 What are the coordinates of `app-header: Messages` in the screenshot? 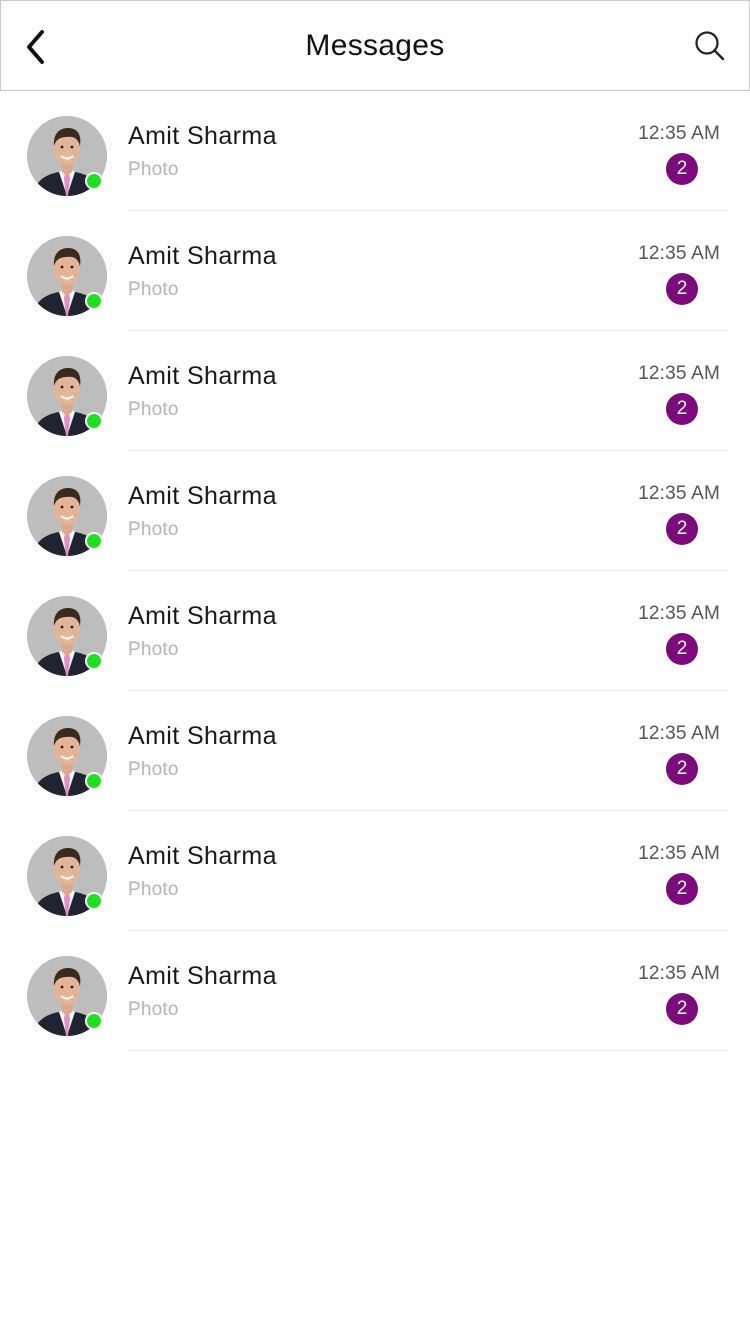 It's located at (375, 45).